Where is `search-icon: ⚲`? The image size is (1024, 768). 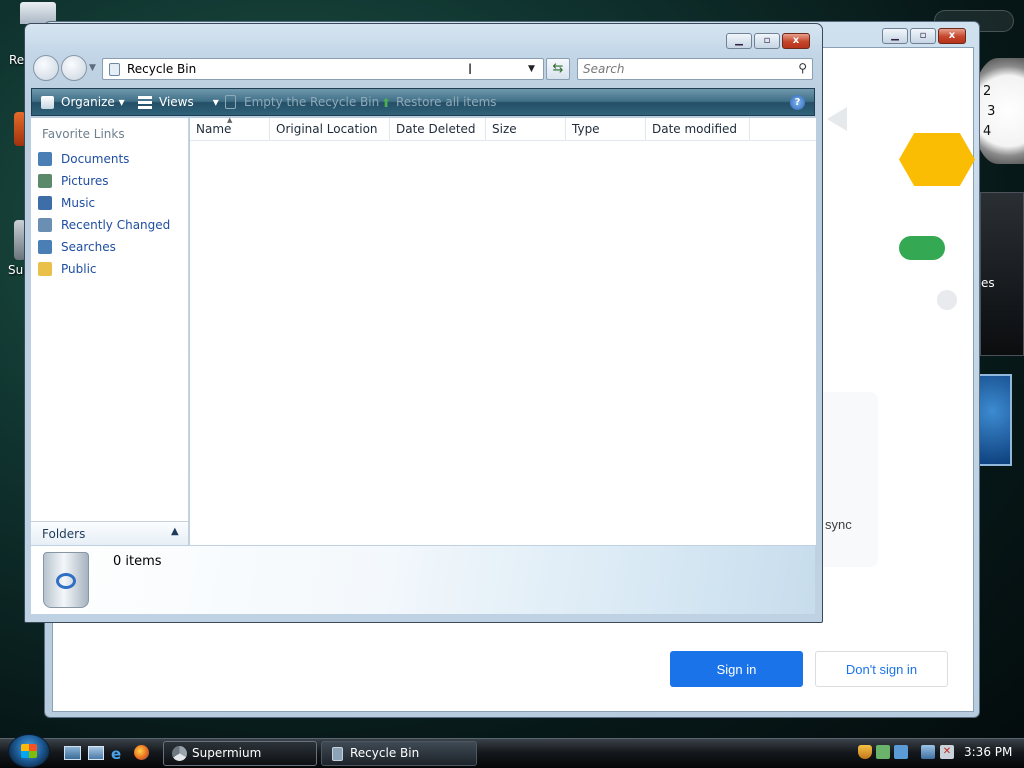
search-icon: ⚲ is located at coordinates (802, 68).